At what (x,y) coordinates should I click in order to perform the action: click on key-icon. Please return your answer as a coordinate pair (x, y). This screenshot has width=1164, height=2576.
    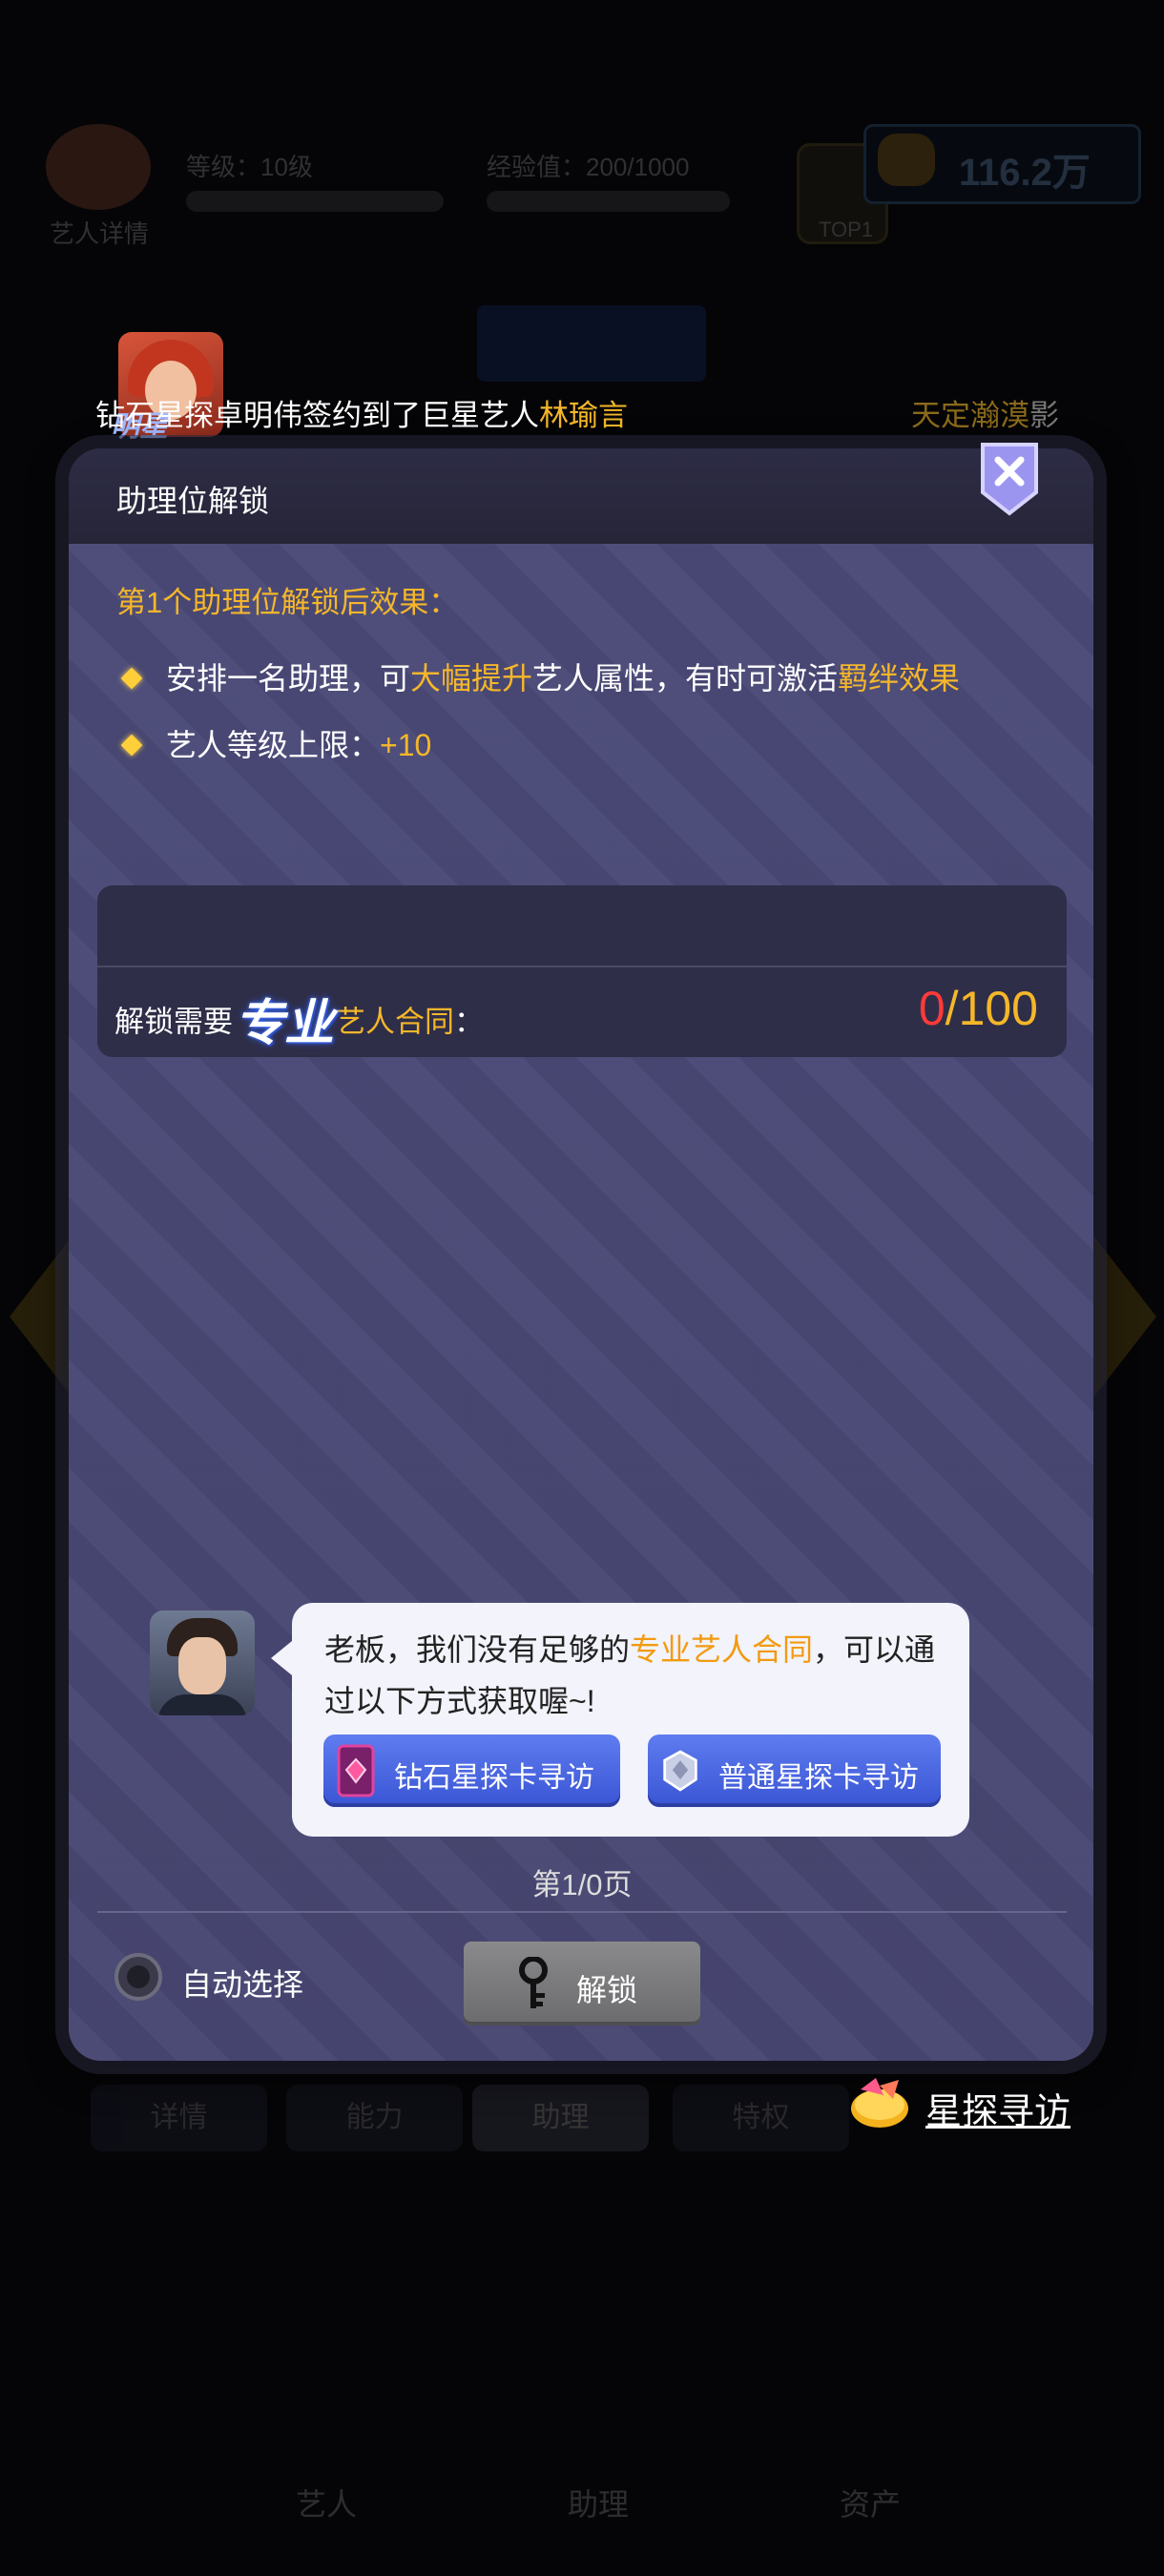
    Looking at the image, I should click on (534, 1982).